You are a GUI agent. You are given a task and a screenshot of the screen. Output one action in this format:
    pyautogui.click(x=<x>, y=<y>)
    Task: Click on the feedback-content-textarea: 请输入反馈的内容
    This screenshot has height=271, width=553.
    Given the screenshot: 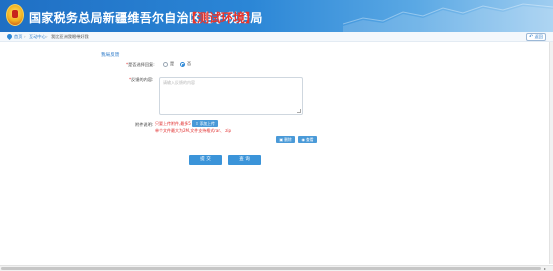 What is the action you would take?
    pyautogui.click(x=231, y=96)
    